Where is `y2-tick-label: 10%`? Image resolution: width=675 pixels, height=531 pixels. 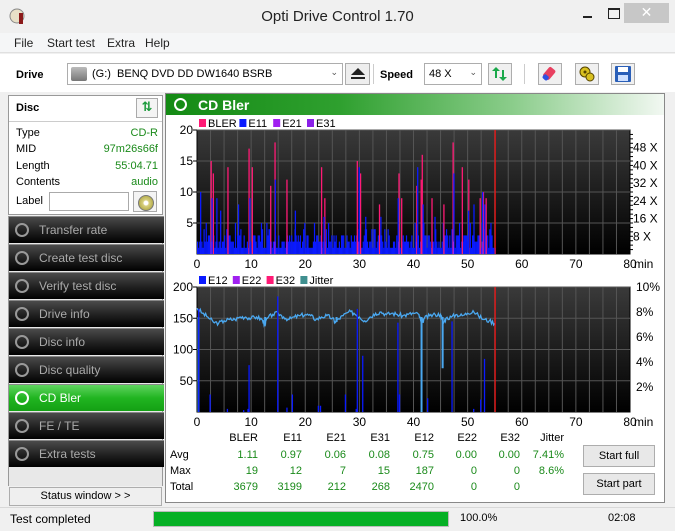 y2-tick-label: 10% is located at coordinates (648, 287).